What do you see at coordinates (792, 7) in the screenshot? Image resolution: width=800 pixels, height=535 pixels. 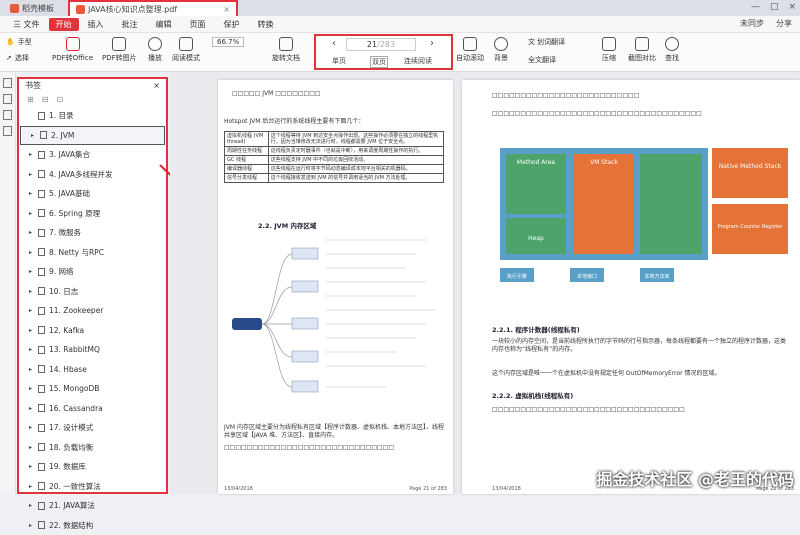 I see `close-window-icon: ×` at bounding box center [792, 7].